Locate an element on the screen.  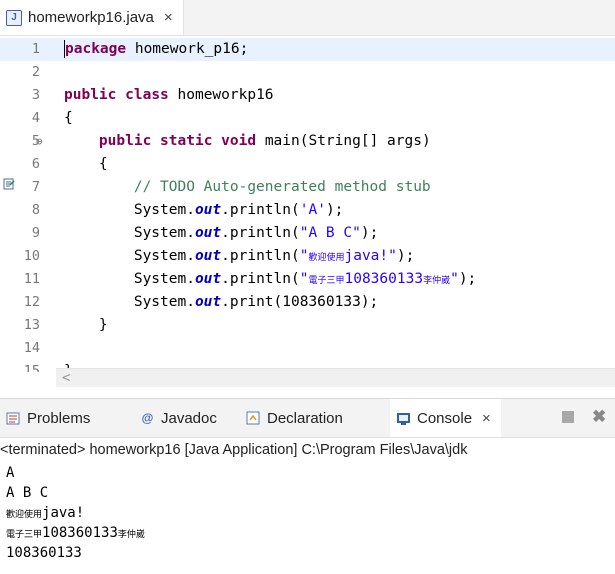
code-line: 7 // TODO Auto-generated method stub is located at coordinates (307, 187).